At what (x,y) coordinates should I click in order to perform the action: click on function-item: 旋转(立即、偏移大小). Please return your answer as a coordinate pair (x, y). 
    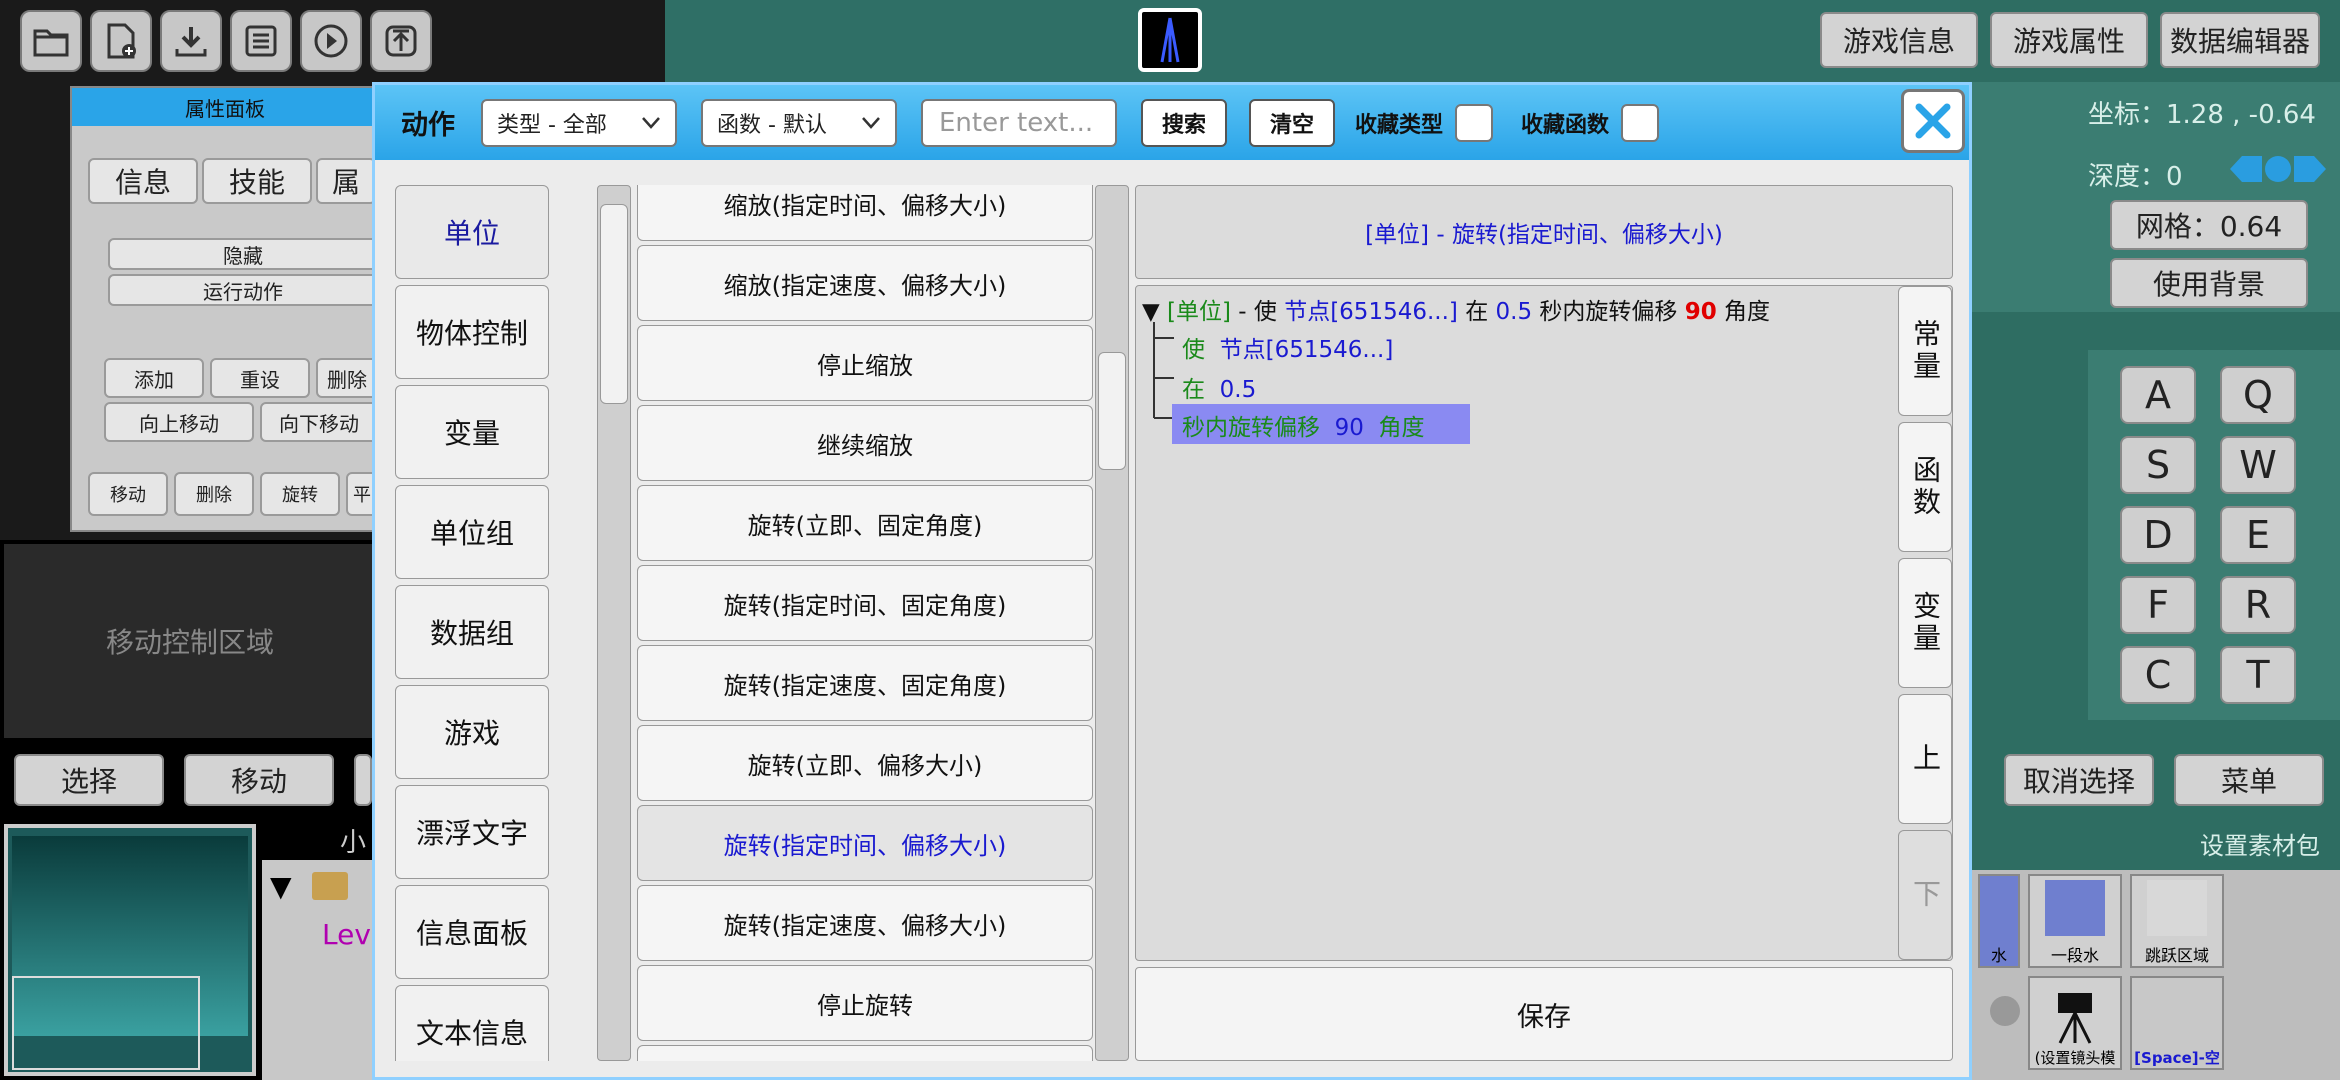
    Looking at the image, I should click on (865, 763).